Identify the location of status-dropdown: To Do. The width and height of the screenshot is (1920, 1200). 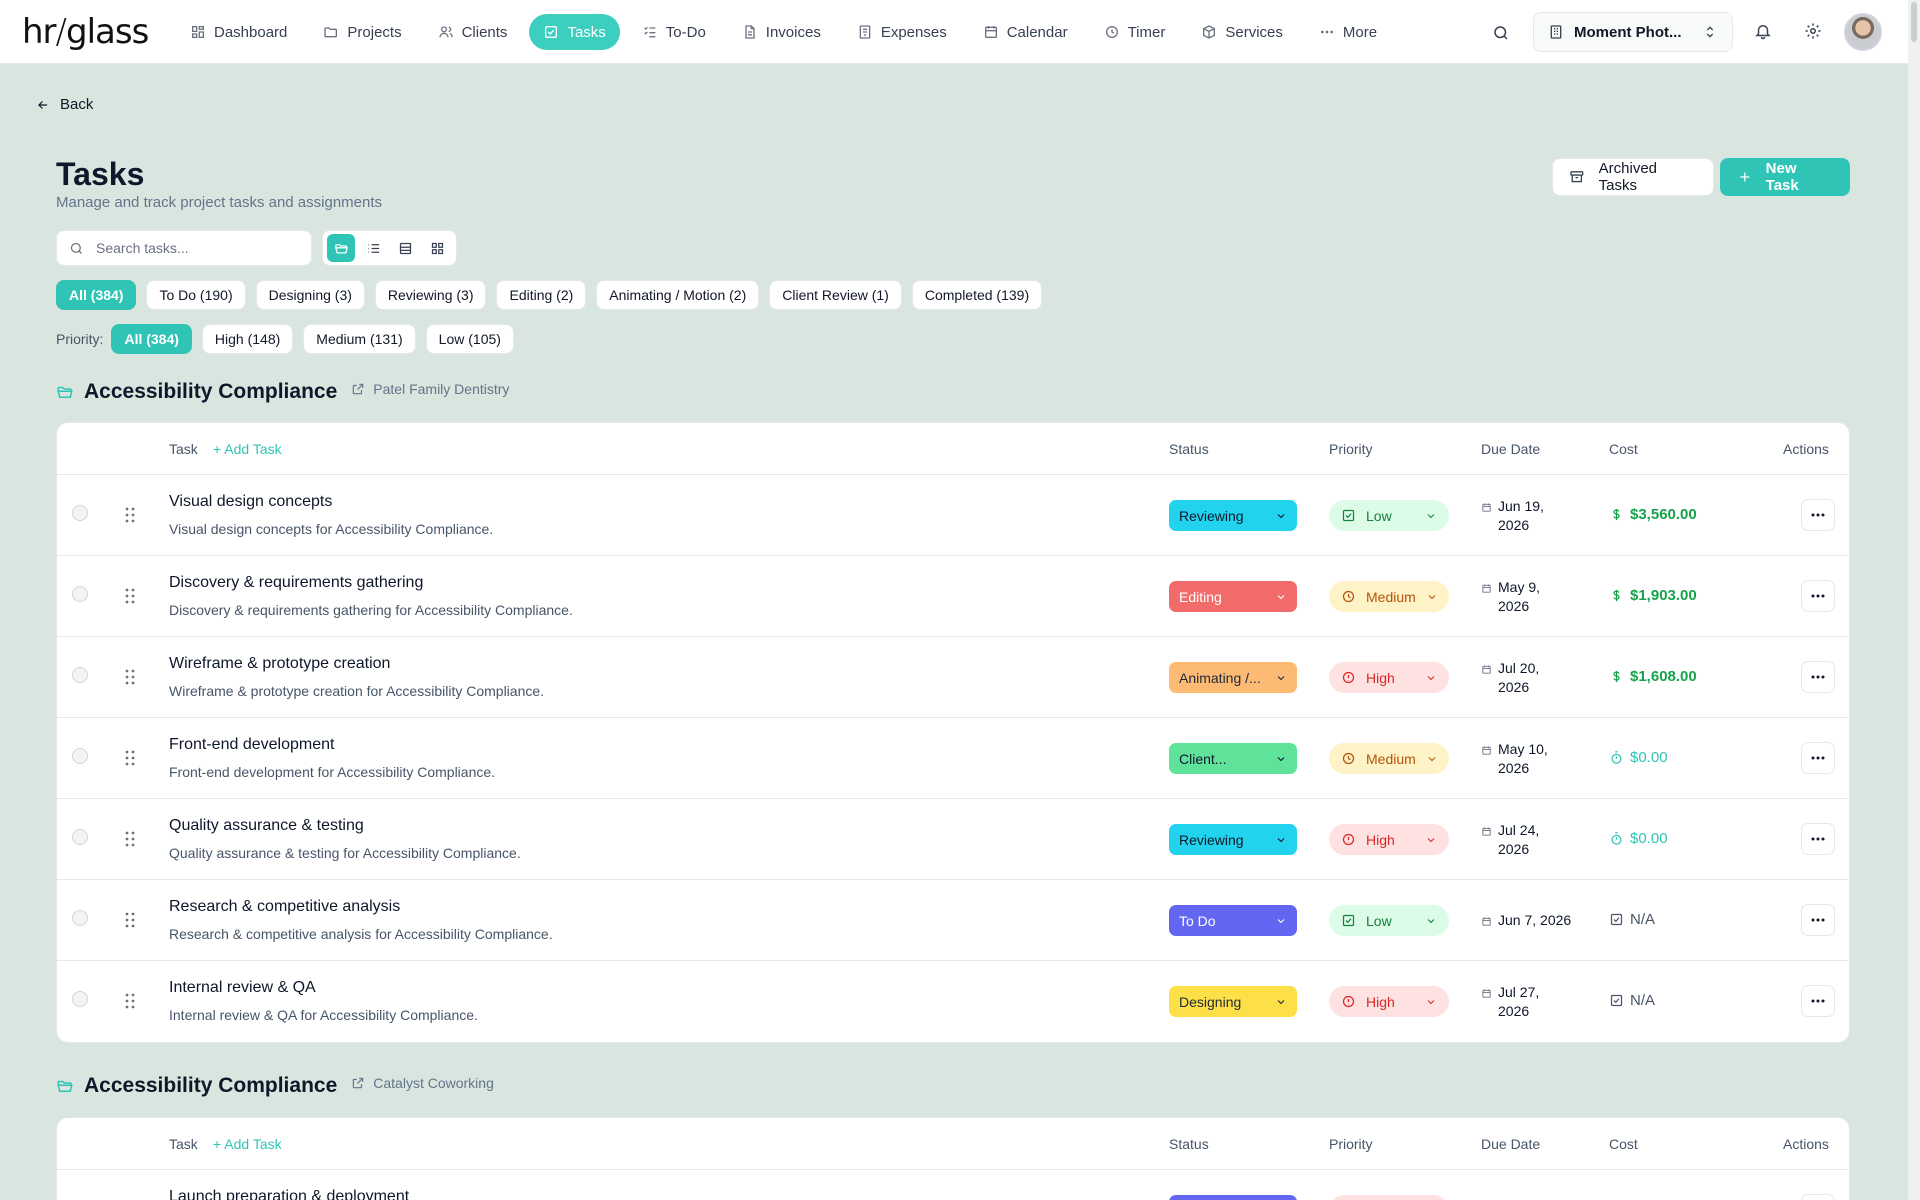
(1233, 920).